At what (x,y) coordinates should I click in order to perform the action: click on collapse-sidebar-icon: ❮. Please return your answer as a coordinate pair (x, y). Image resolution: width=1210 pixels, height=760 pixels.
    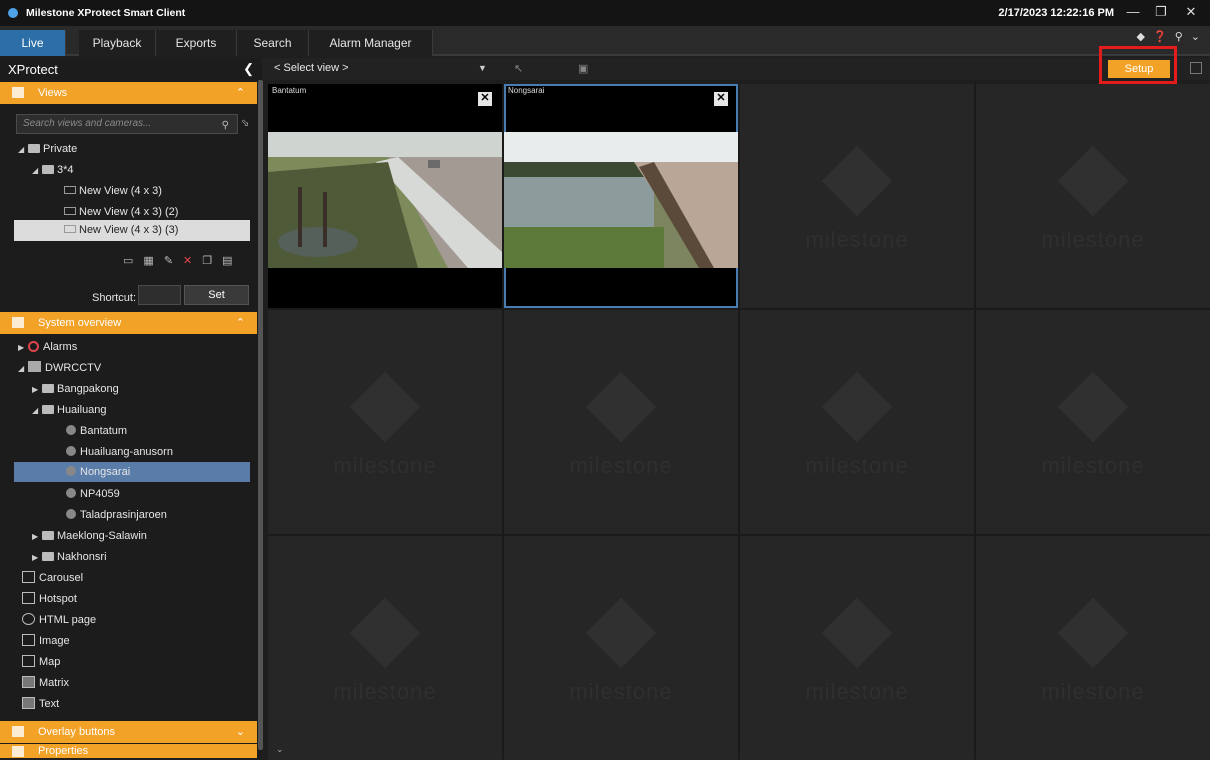
    Looking at the image, I should click on (248, 69).